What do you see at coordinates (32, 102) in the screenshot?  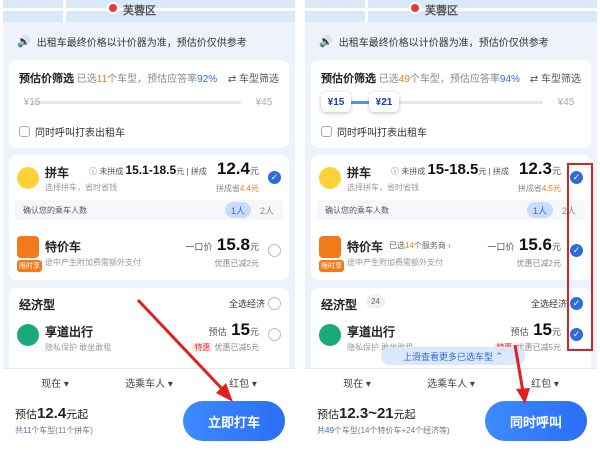 I see `slider-min-label: ¥15` at bounding box center [32, 102].